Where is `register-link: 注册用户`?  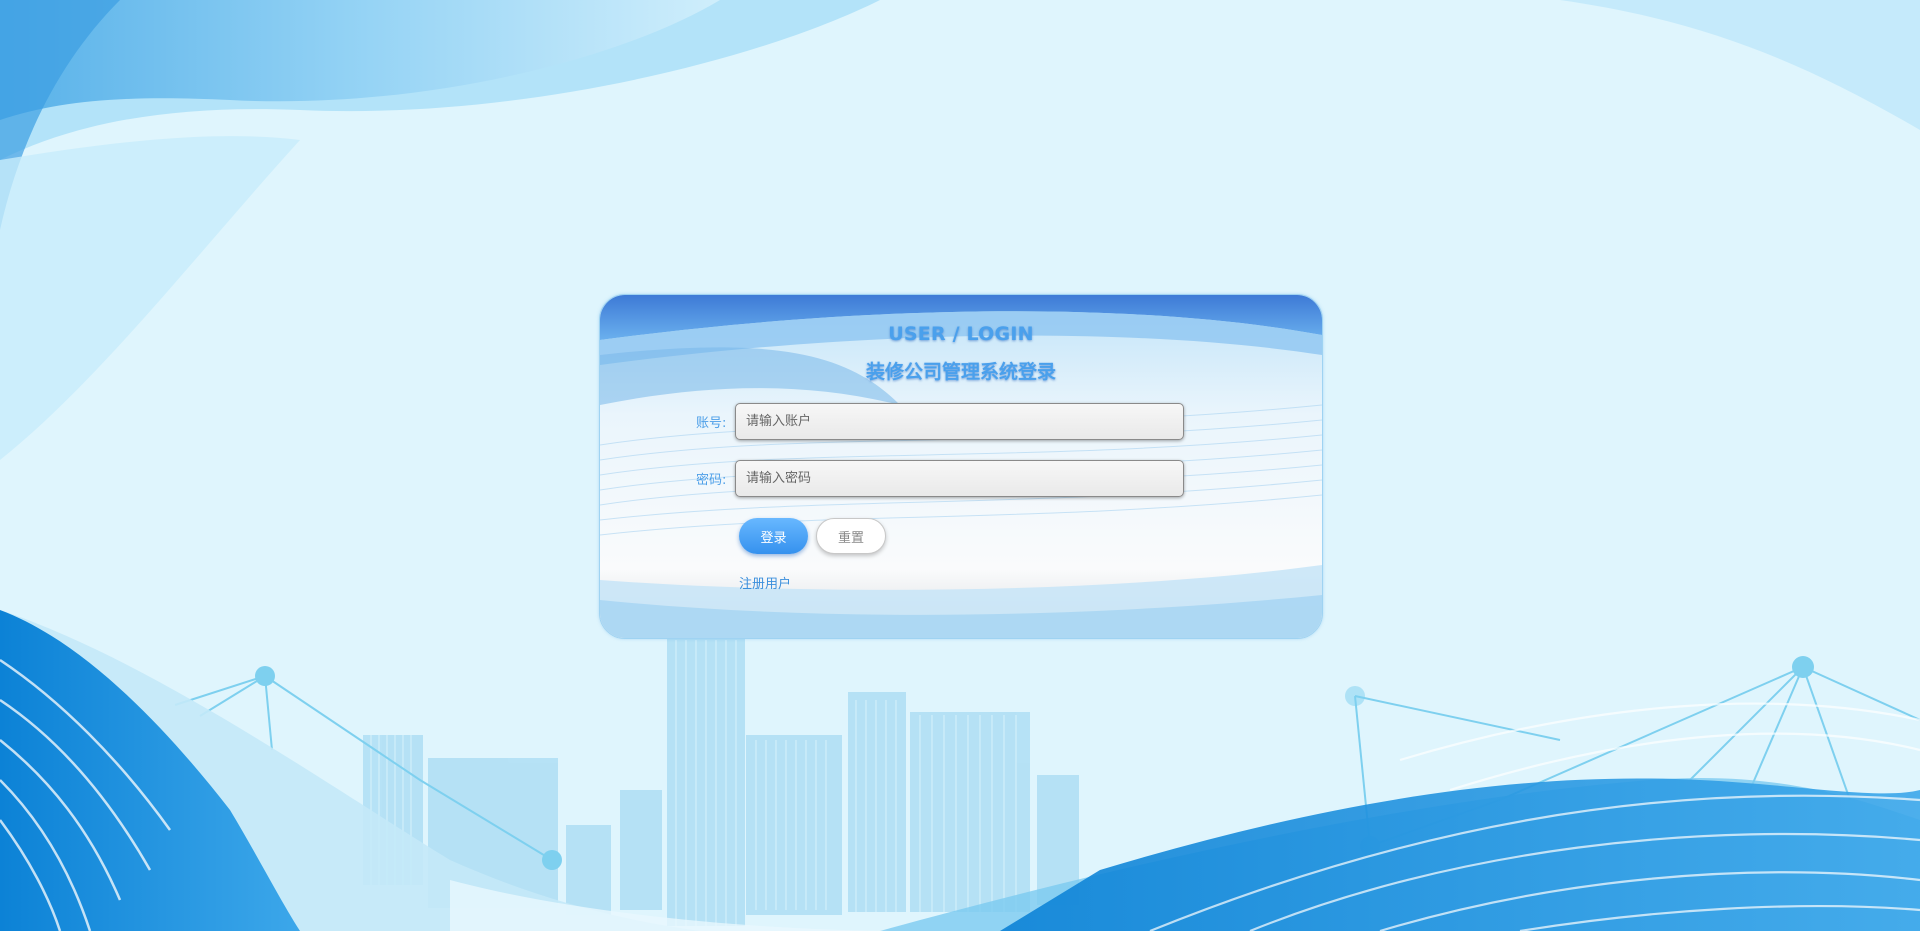 register-link: 注册用户 is located at coordinates (765, 582).